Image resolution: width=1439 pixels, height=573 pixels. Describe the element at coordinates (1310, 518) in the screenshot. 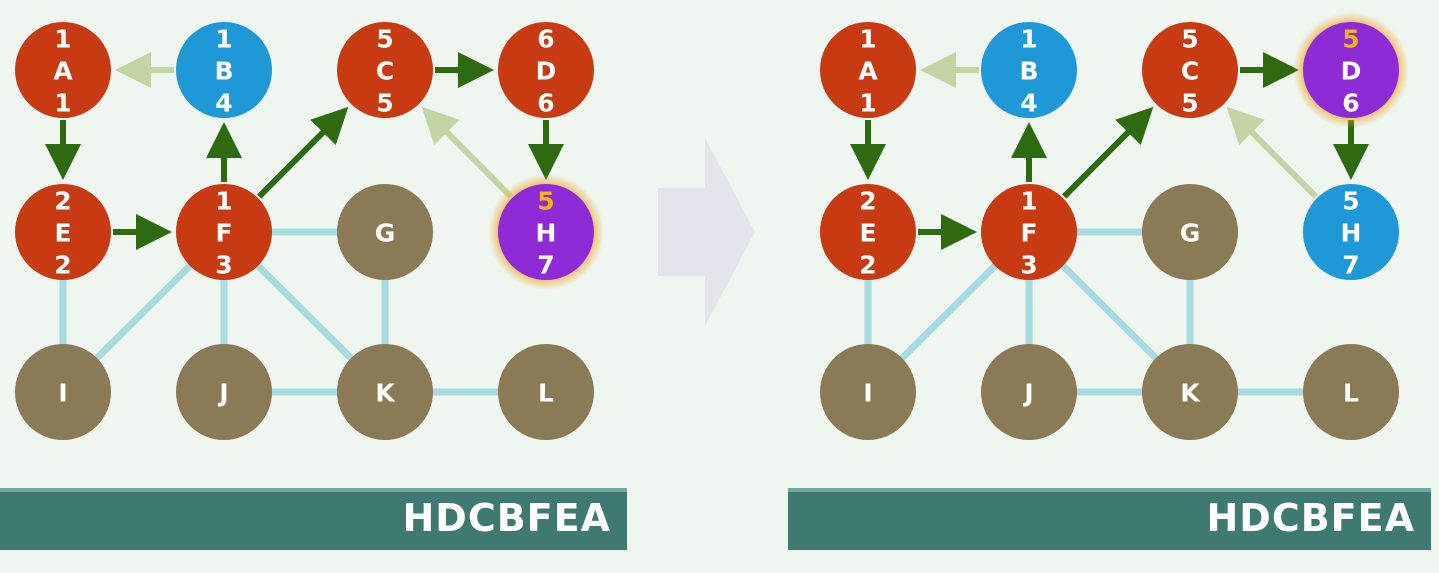

I see `stack-text-after: HDCBFEA` at that location.